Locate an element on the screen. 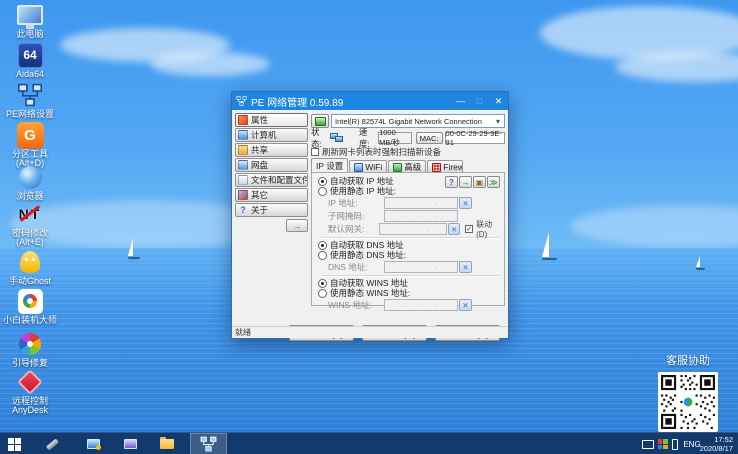 The height and width of the screenshot is (454, 738). tray-color-icon is located at coordinates (662, 443).